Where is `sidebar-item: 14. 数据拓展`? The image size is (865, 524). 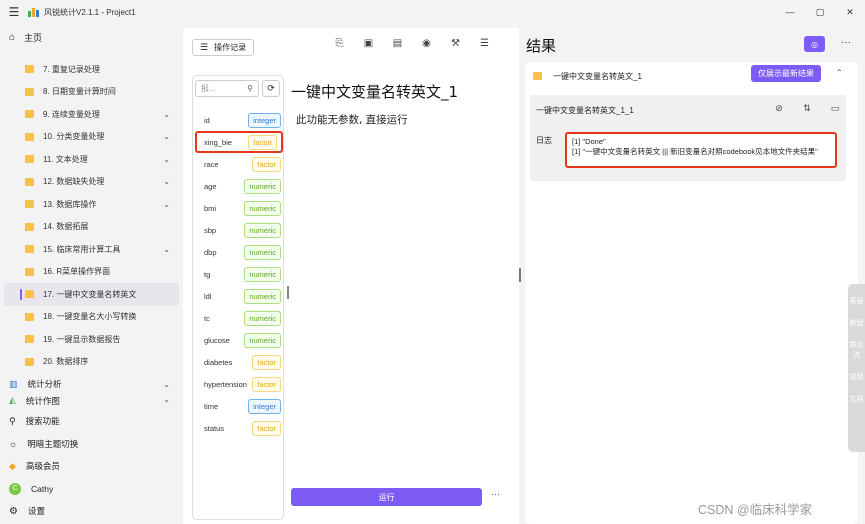
sidebar-item: 14. 数据拓展 is located at coordinates (91, 227).